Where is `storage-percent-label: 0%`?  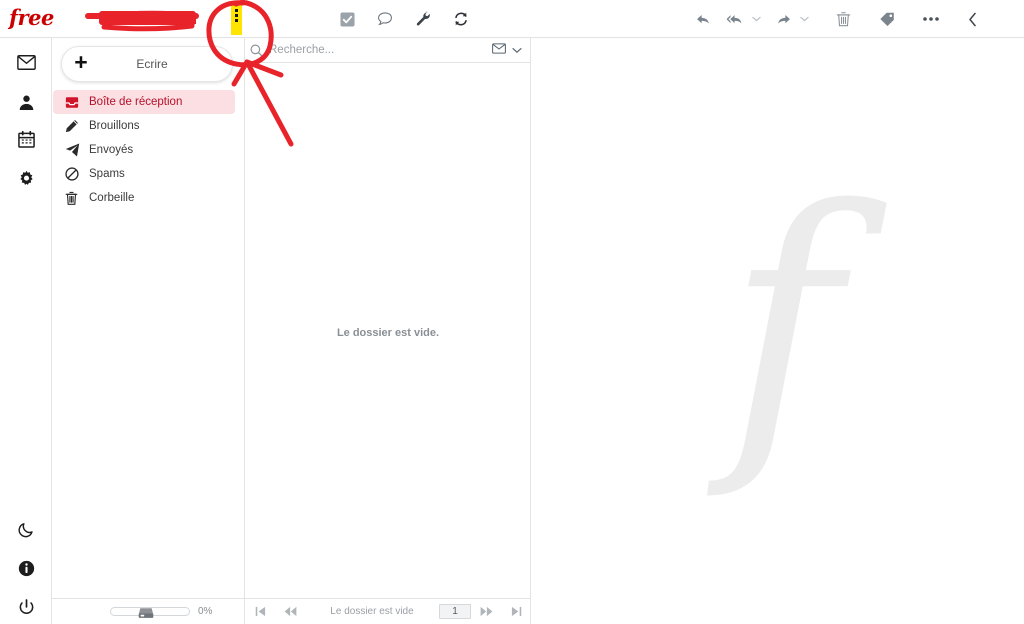 storage-percent-label: 0% is located at coordinates (205, 611).